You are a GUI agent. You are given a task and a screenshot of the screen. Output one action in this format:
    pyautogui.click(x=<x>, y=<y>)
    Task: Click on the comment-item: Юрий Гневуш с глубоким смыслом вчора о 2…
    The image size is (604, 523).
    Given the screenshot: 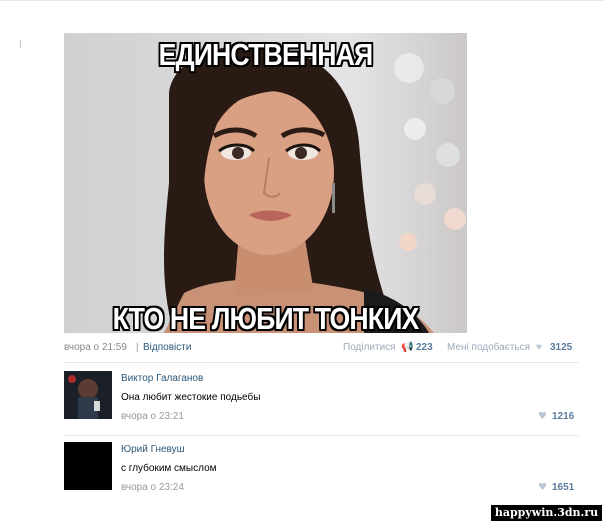 What is the action you would take?
    pyautogui.click(x=321, y=471)
    